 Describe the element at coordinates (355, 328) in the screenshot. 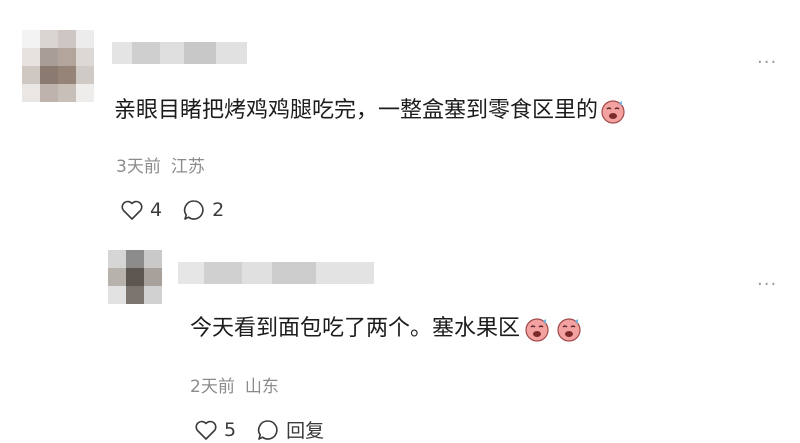

I see `comment-text-body: 今天看到面包吃了两个。塞水果区` at that location.